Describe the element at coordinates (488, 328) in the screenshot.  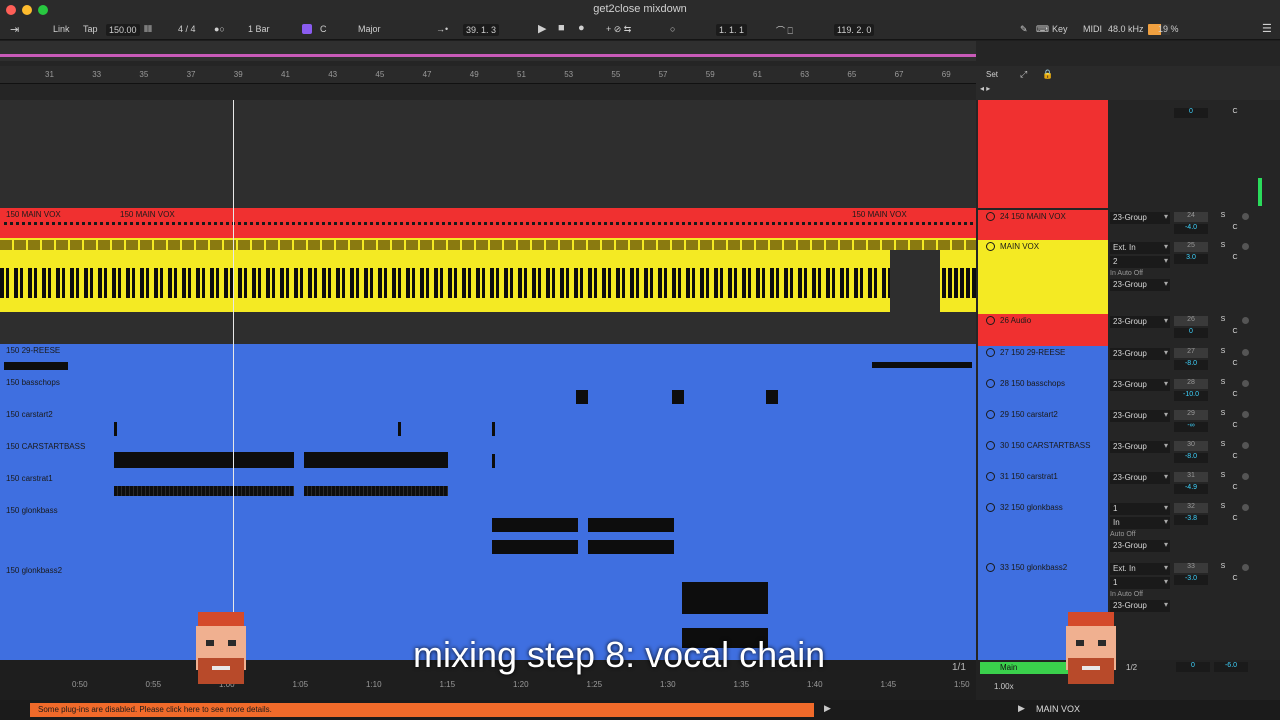
I see `track-lane-audio` at that location.